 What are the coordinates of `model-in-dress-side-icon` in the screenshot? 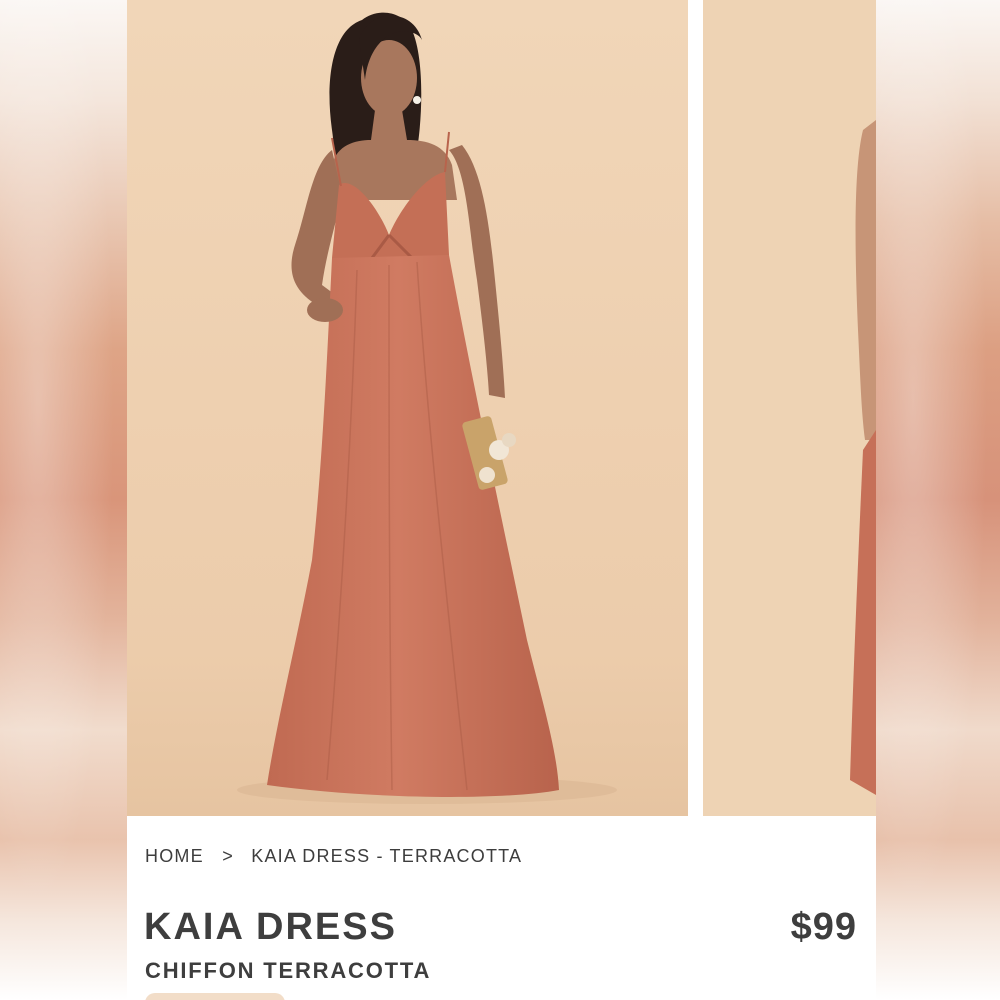 It's located at (789, 408).